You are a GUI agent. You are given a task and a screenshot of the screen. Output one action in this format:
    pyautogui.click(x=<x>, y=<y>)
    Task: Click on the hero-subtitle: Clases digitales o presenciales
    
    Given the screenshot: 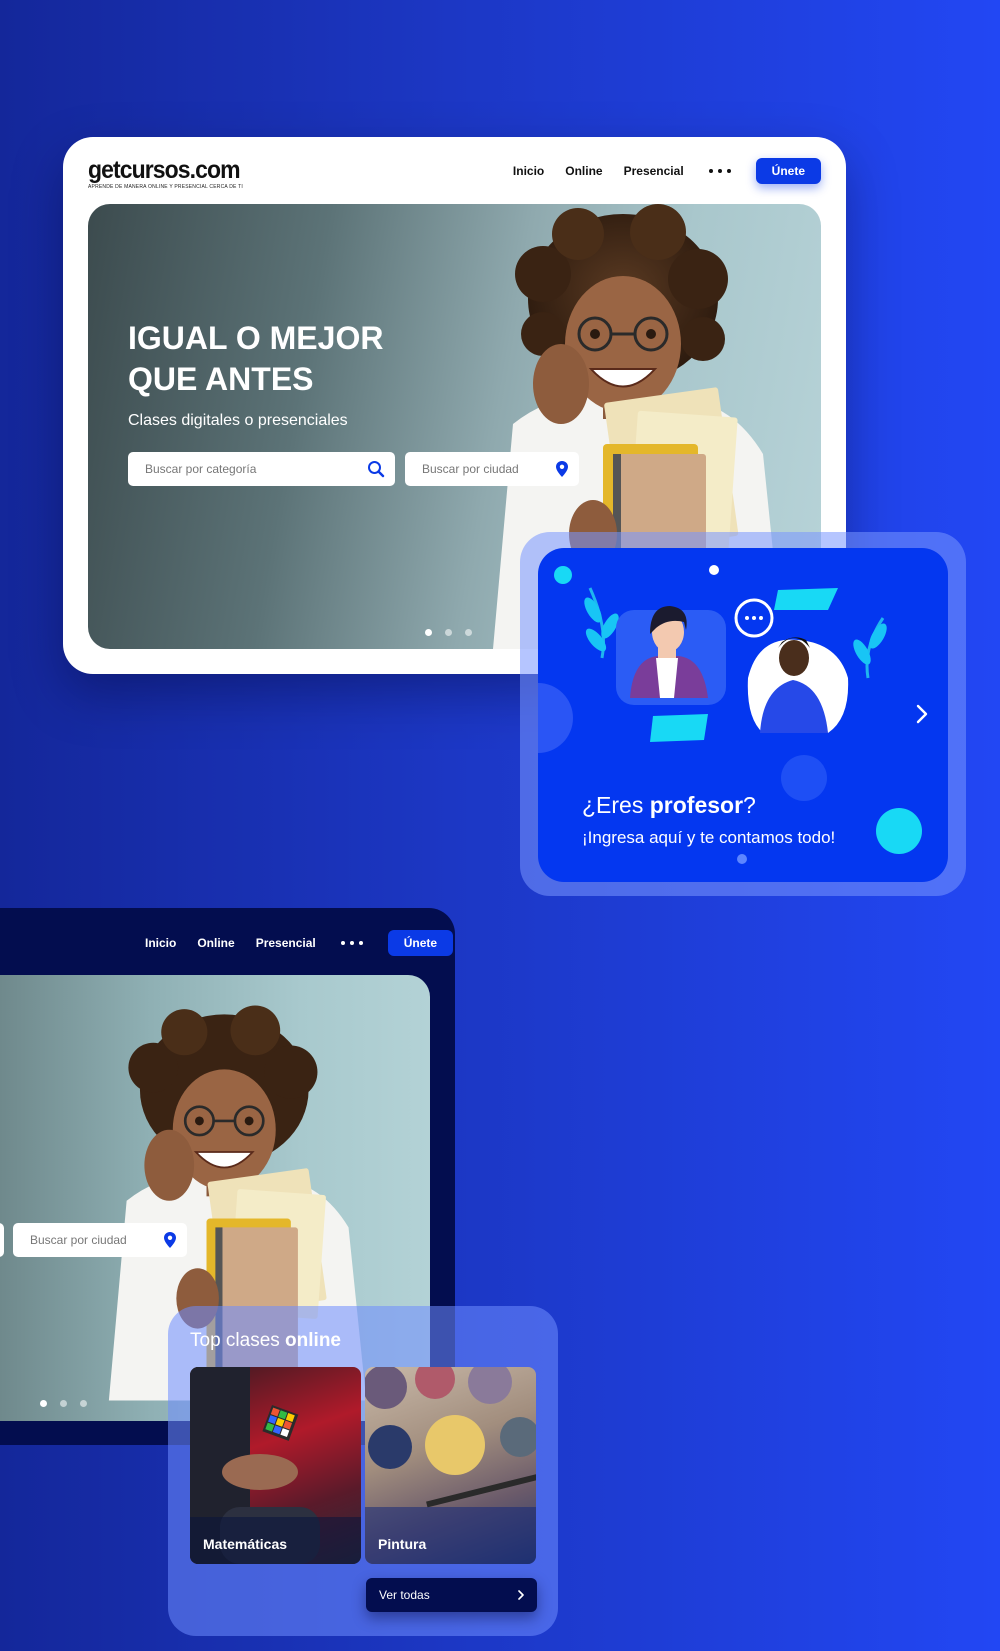 What is the action you would take?
    pyautogui.click(x=238, y=420)
    